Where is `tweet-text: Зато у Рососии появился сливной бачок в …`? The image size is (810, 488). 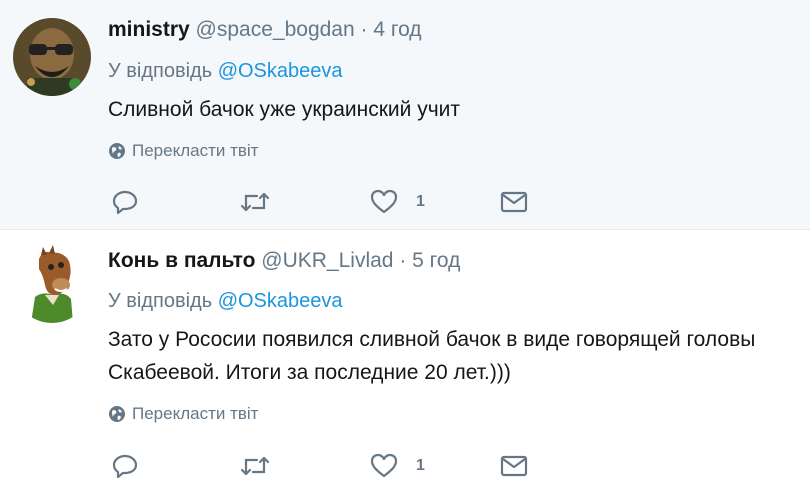
tweet-text: Зато у Рососии появился сливной бачок в … is located at coordinates (432, 356).